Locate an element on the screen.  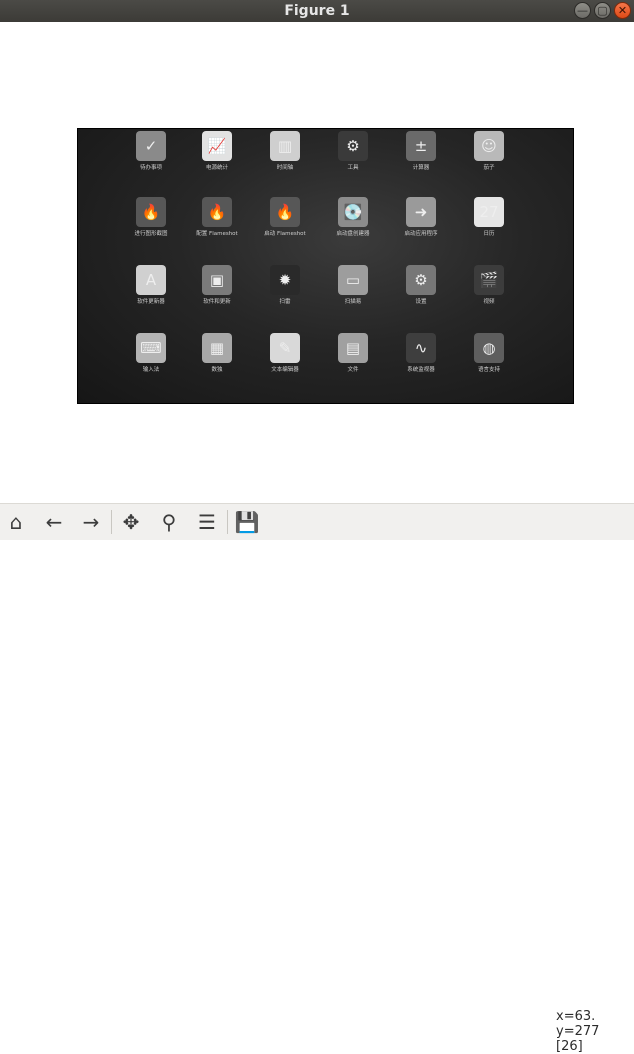
app-label: 语言支持 is located at coordinates (488, 370).